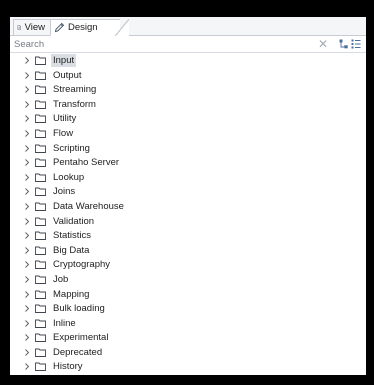  What do you see at coordinates (188, 75) in the screenshot?
I see `tree-item-output: Output` at bounding box center [188, 75].